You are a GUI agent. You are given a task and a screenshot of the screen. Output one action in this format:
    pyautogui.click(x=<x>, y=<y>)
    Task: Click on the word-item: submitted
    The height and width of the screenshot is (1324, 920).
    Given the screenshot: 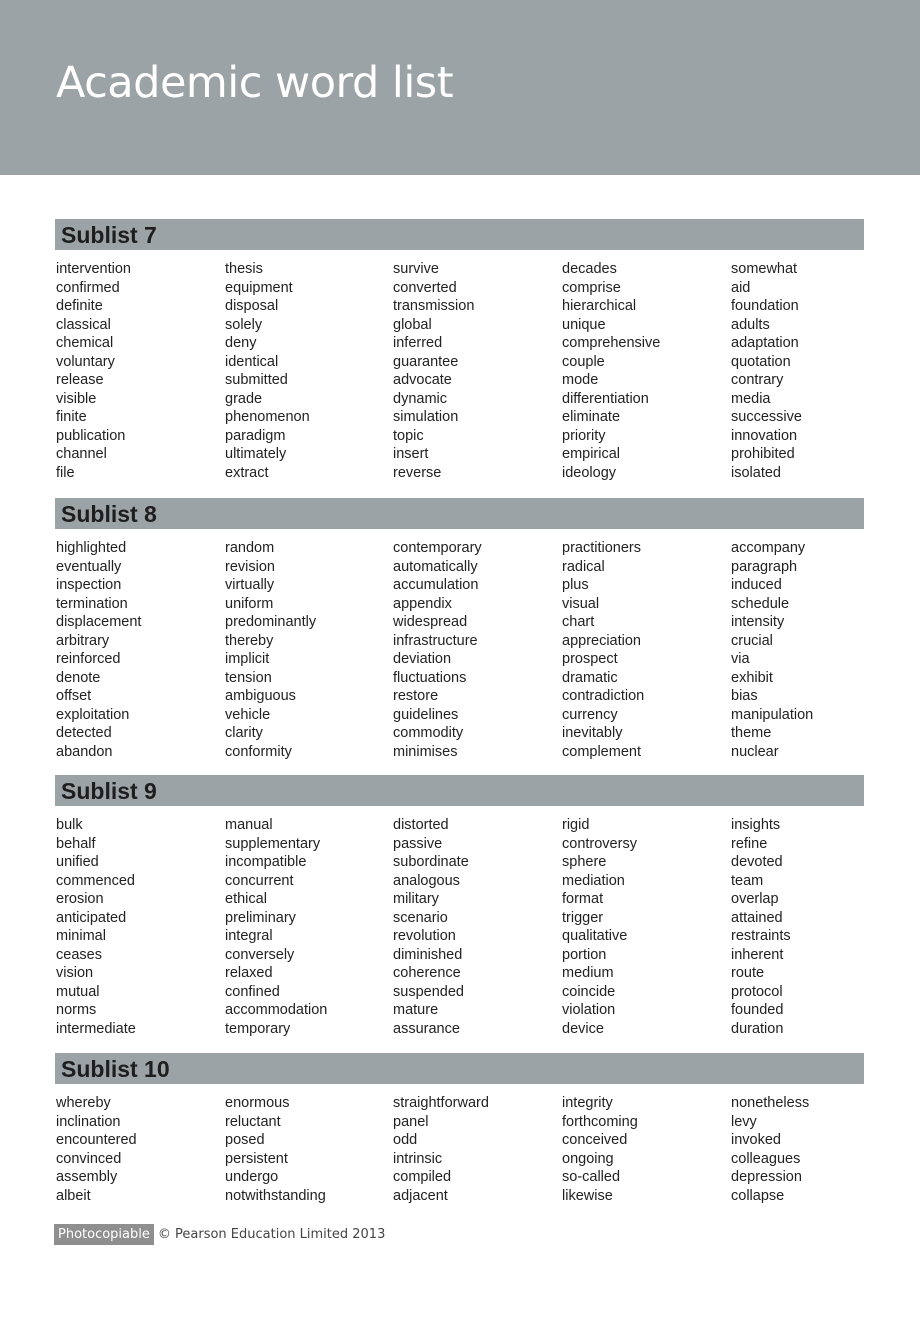 What is the action you would take?
    pyautogui.click(x=256, y=380)
    